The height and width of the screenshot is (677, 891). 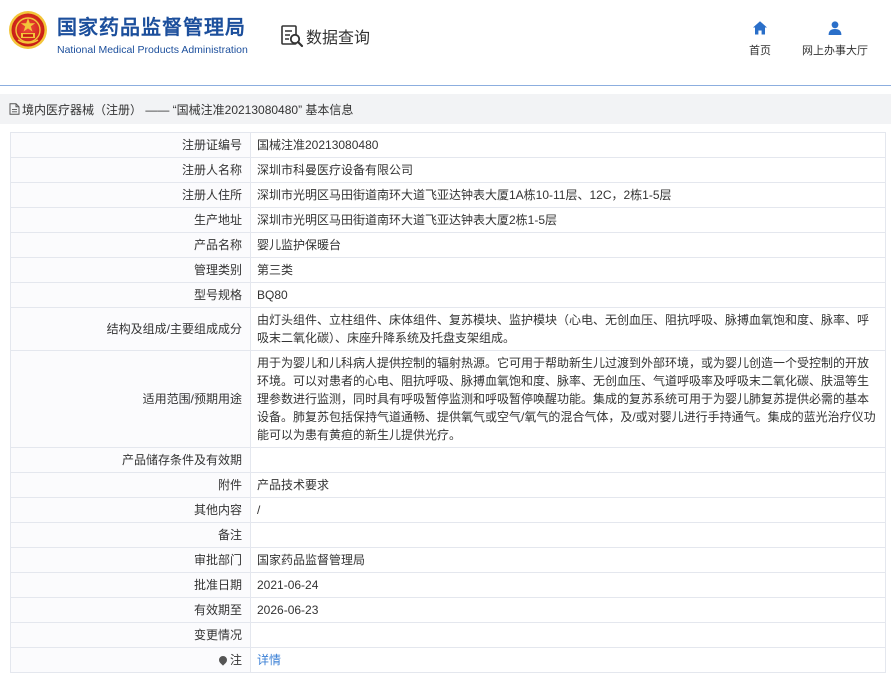 What do you see at coordinates (130, 535) in the screenshot?
I see `field-label: 备注` at bounding box center [130, 535].